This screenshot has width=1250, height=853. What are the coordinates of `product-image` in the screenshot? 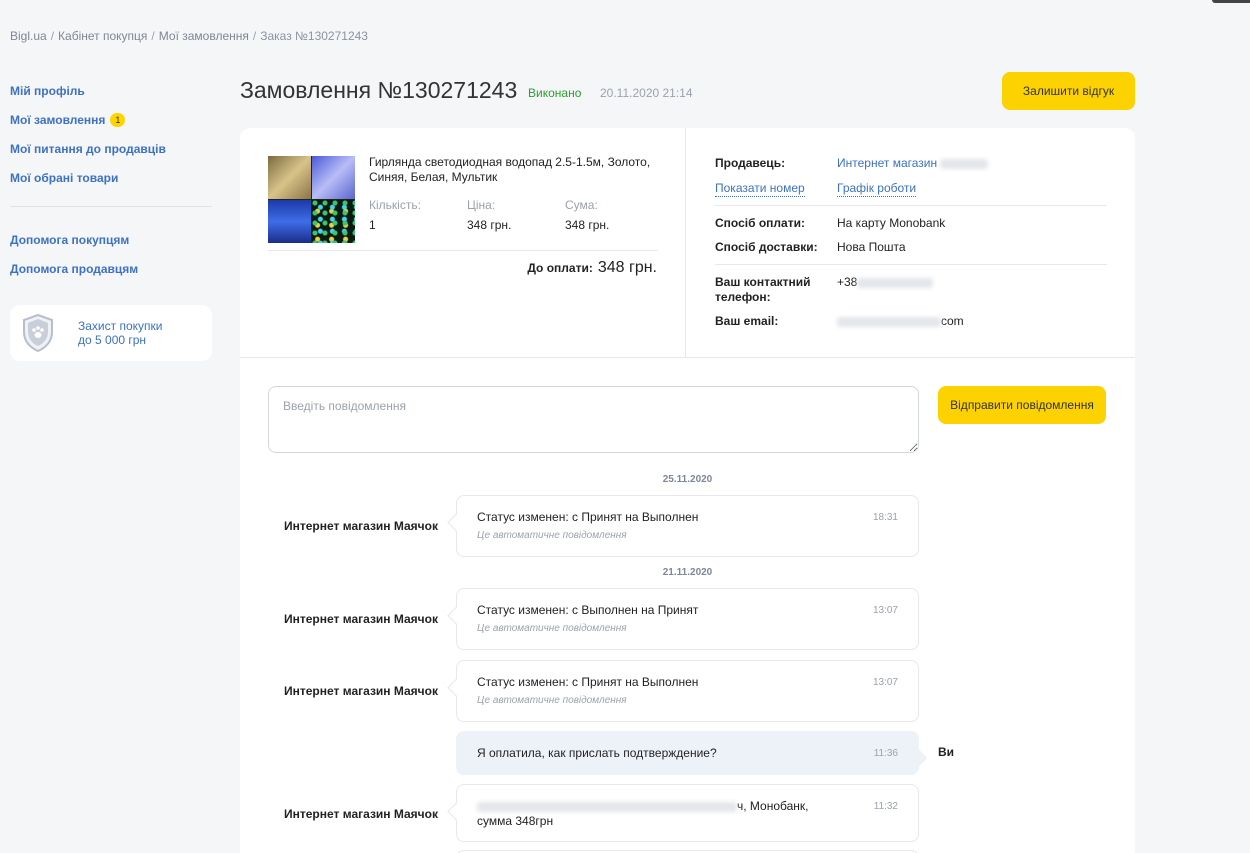 It's located at (311, 199).